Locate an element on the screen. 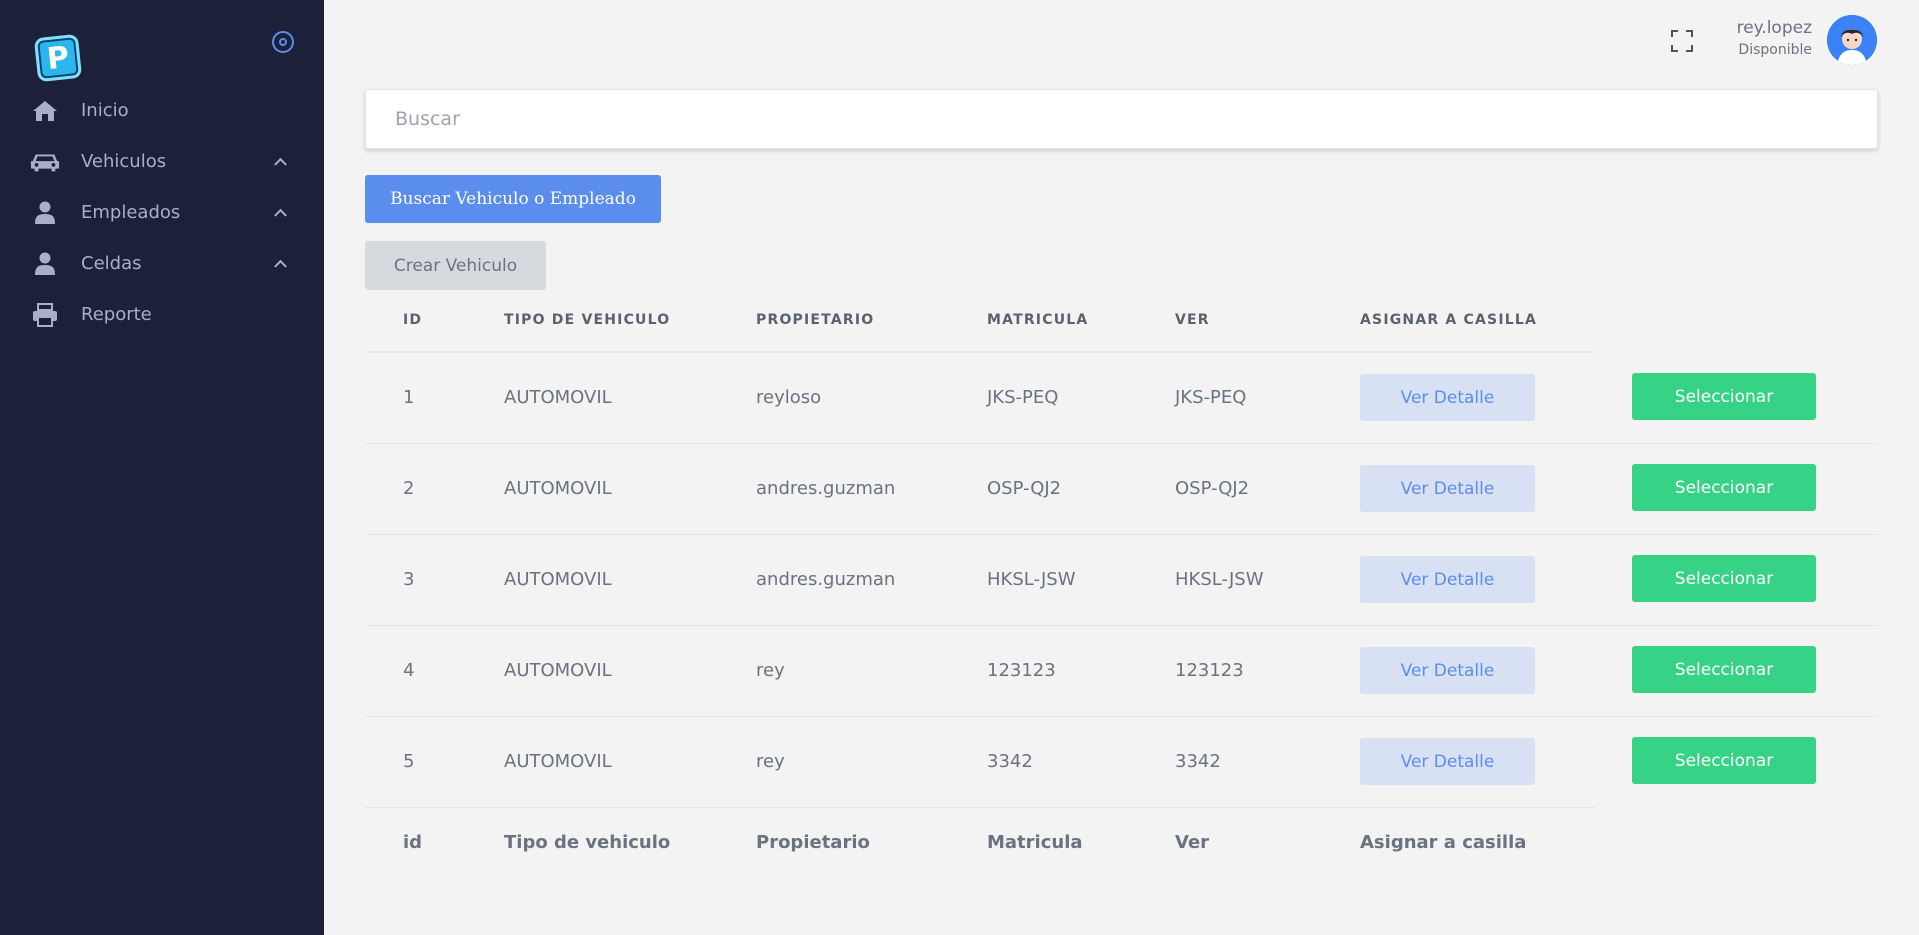  sidebar-item-label: Empleados is located at coordinates (131, 212).